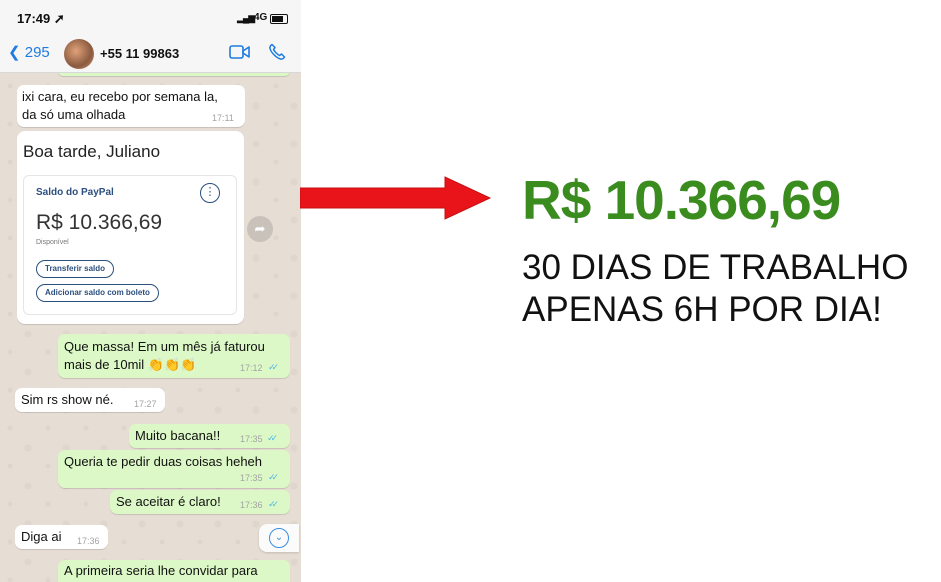 The width and height of the screenshot is (941, 582). I want to click on message-bubble: Diga ai 17:36, so click(61, 537).